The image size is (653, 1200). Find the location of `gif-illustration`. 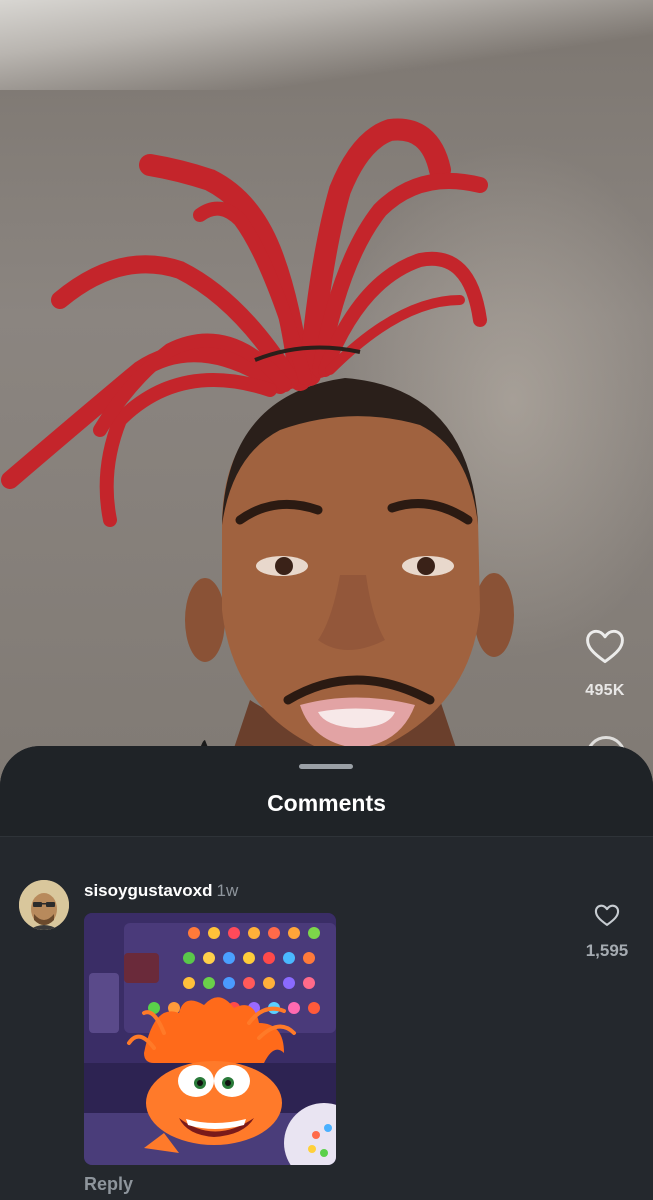

gif-illustration is located at coordinates (210, 1039).